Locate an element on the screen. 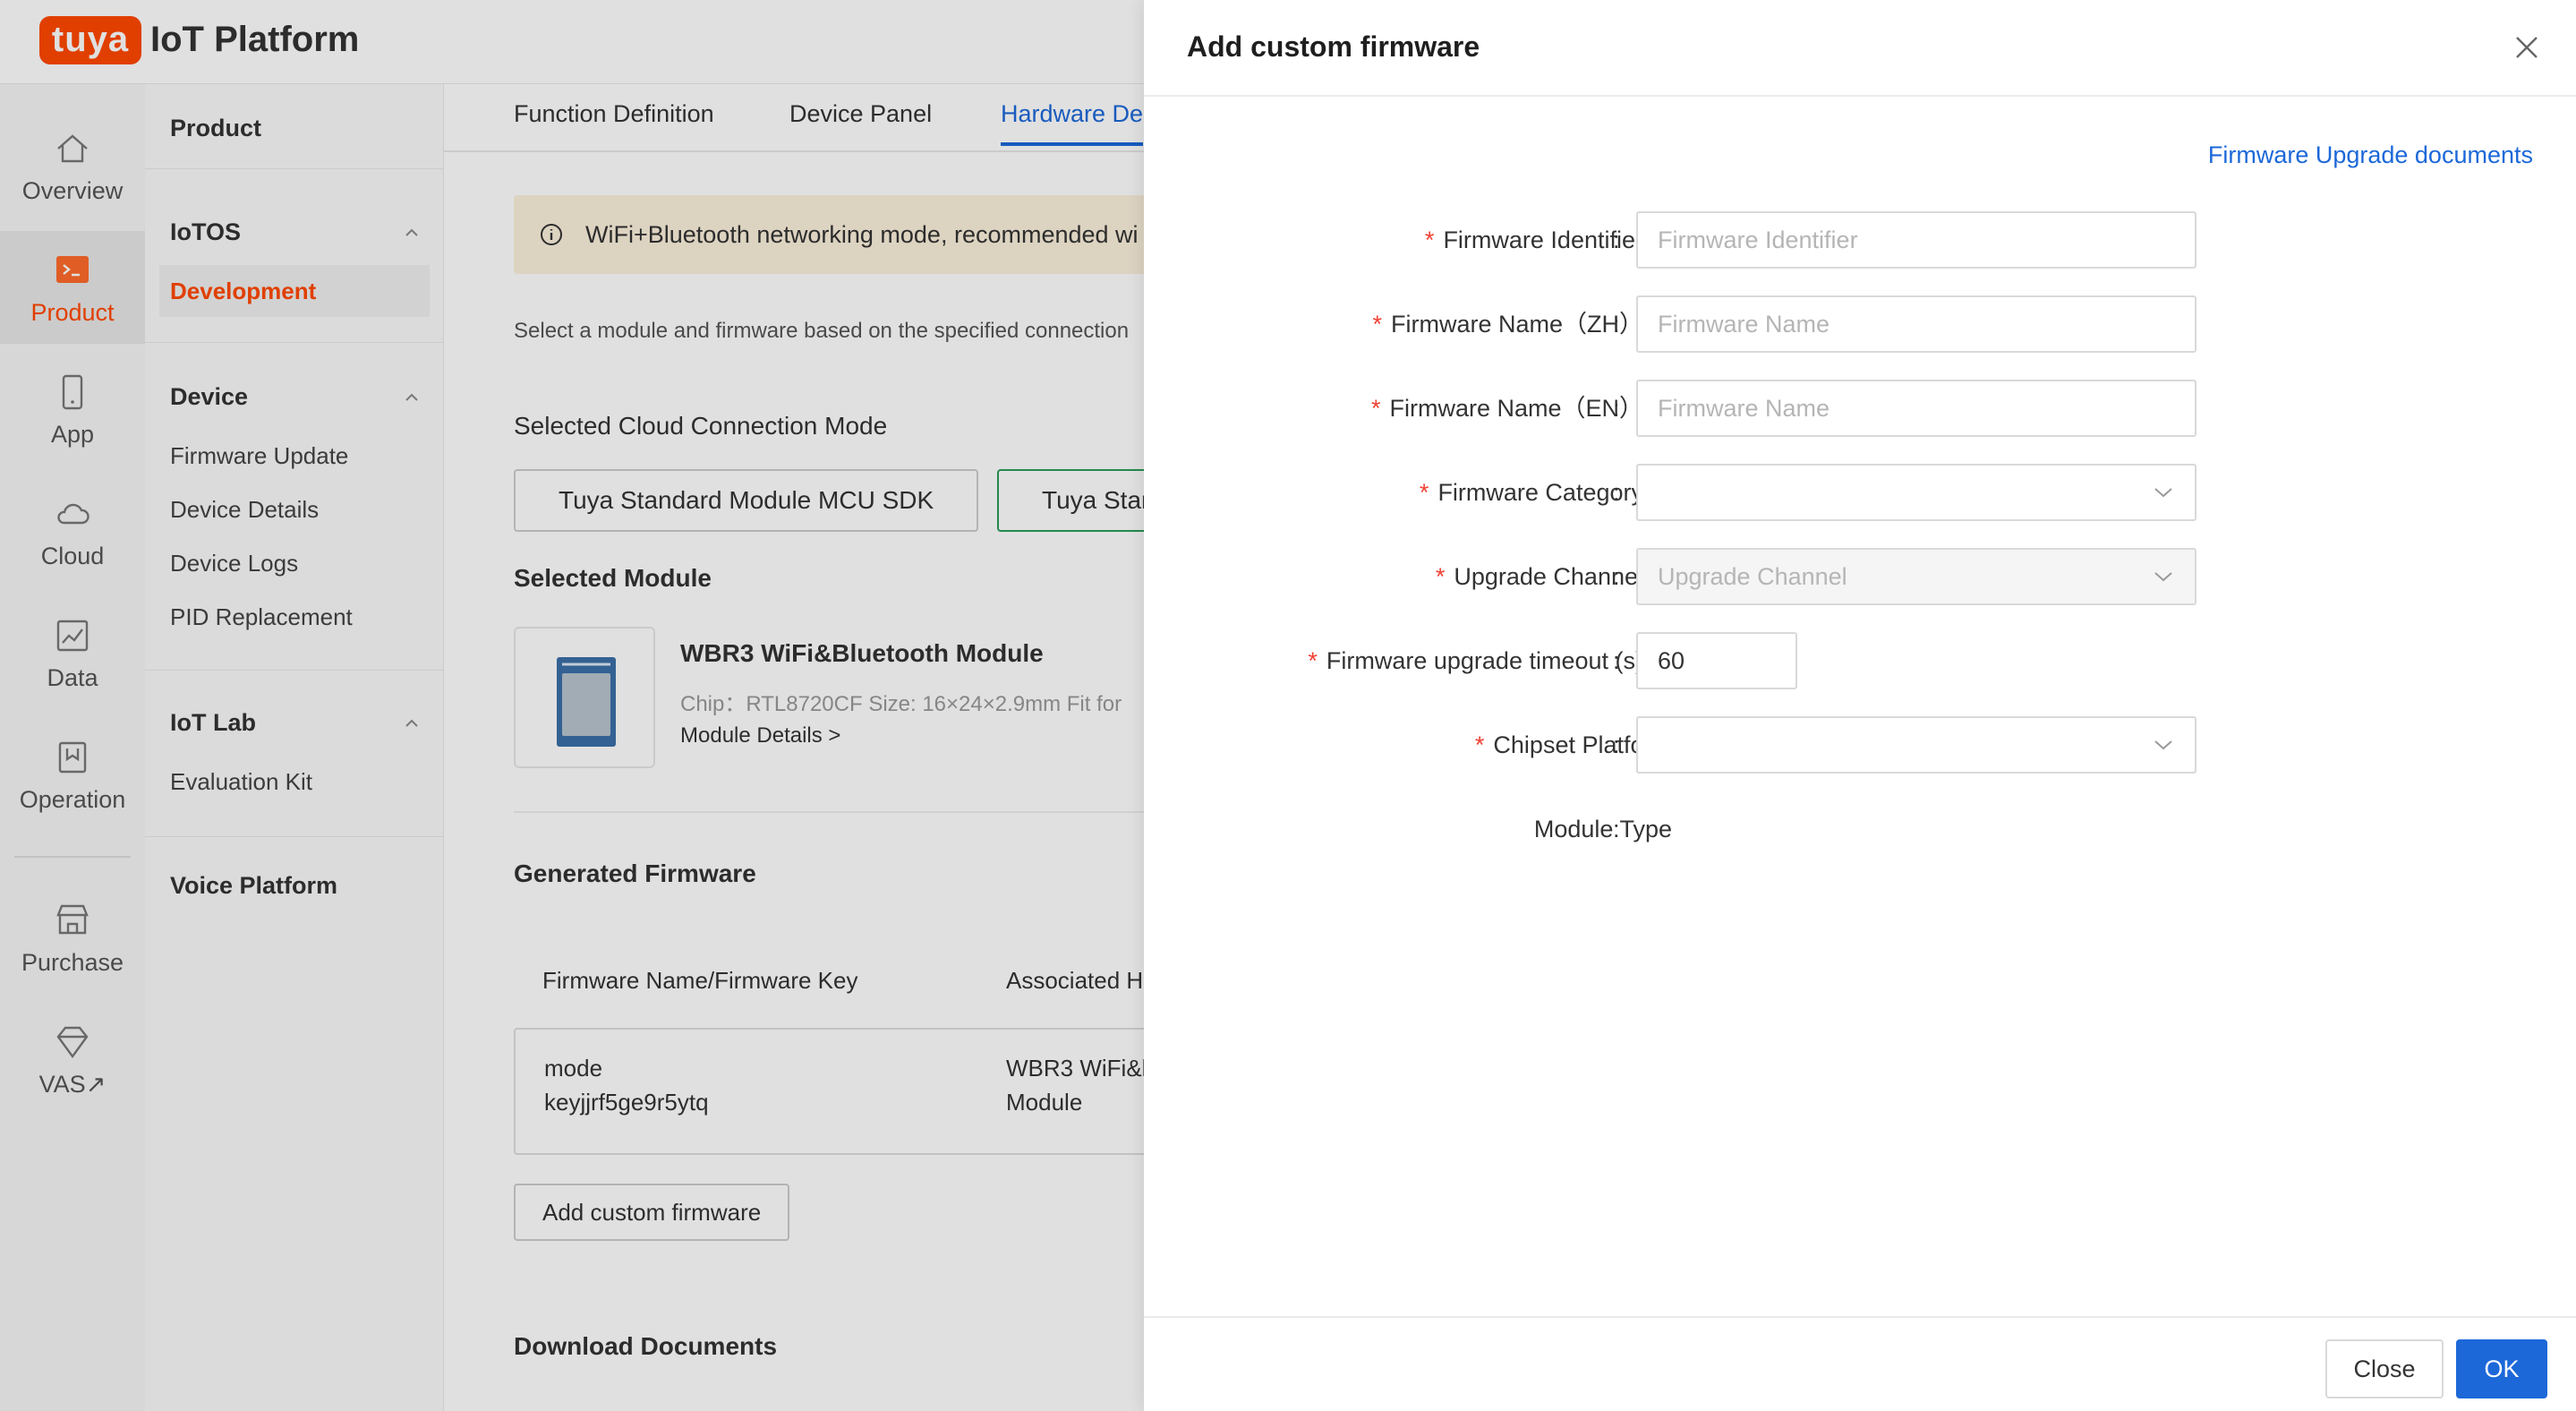  close-icon is located at coordinates (2526, 47).